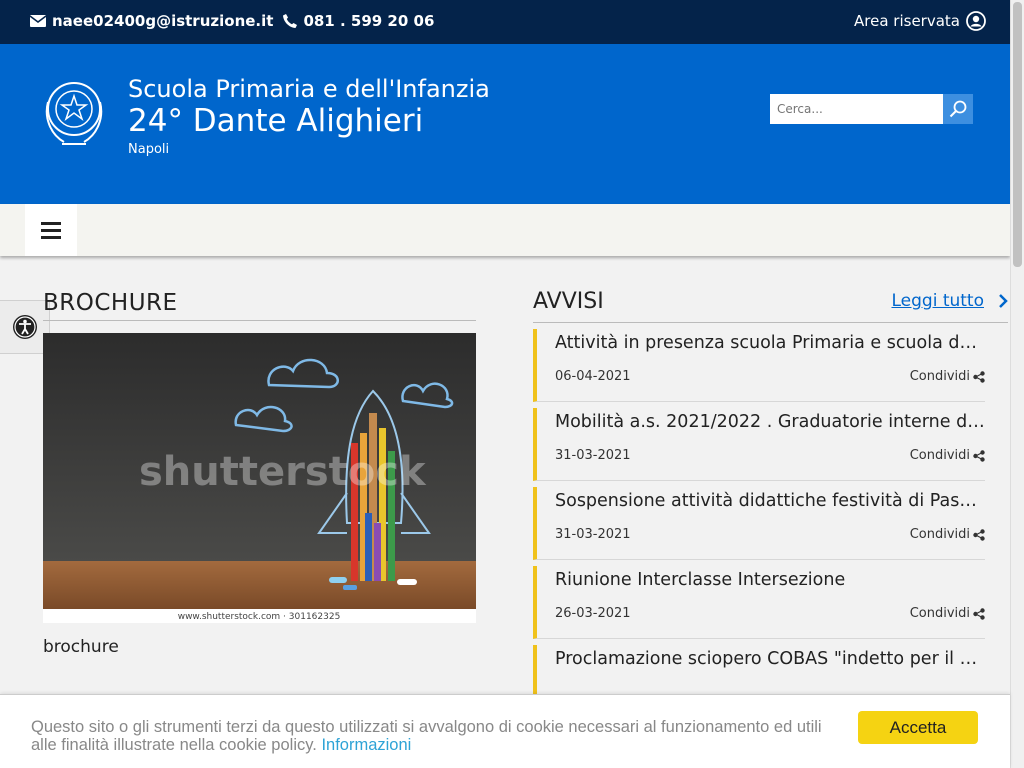 The height and width of the screenshot is (768, 1024). I want to click on search-button, so click(958, 109).